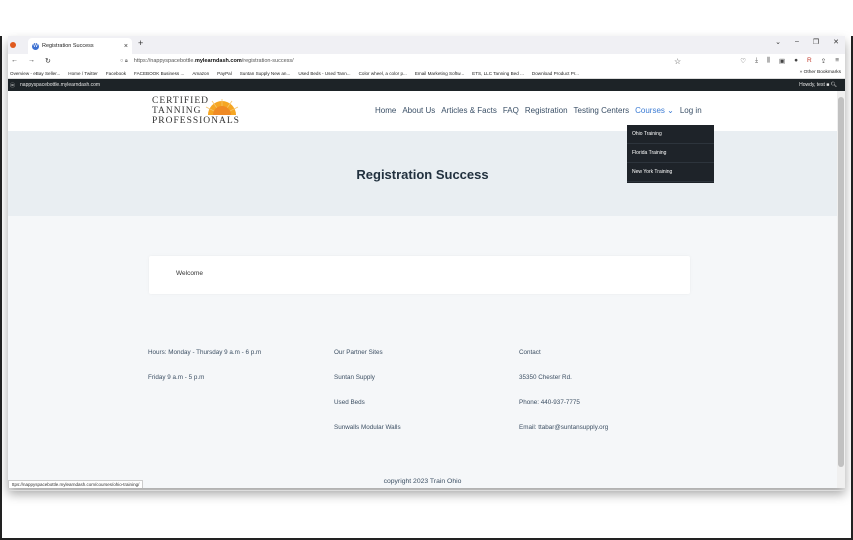 This screenshot has height=540, width=853. Describe the element at coordinates (224, 73) in the screenshot. I see `bookmark-item: PayPal` at that location.